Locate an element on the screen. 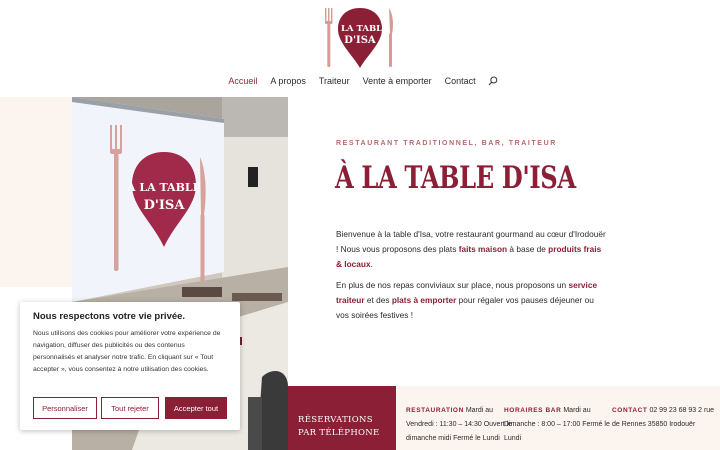 The width and height of the screenshot is (720, 450). search-icon is located at coordinates (493, 81).